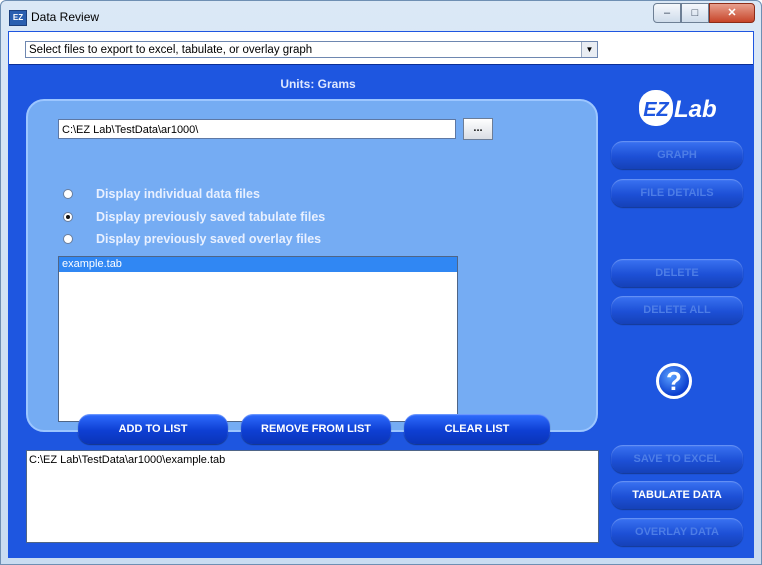 The image size is (762, 565). What do you see at coordinates (677, 193) in the screenshot?
I see `file-details-button: FILE DETAILS` at bounding box center [677, 193].